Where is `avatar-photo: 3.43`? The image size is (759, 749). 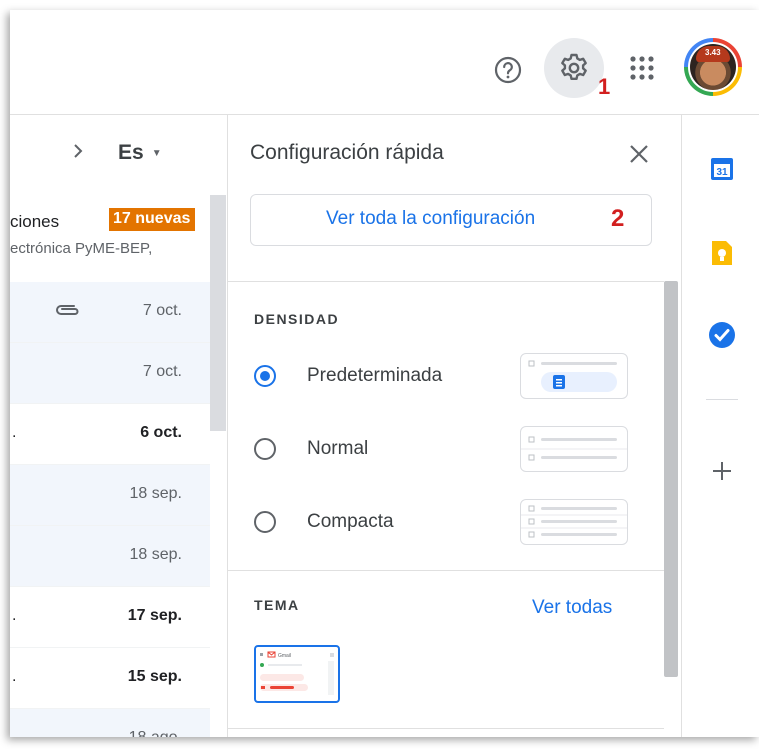
avatar-photo: 3.43 is located at coordinates (713, 67).